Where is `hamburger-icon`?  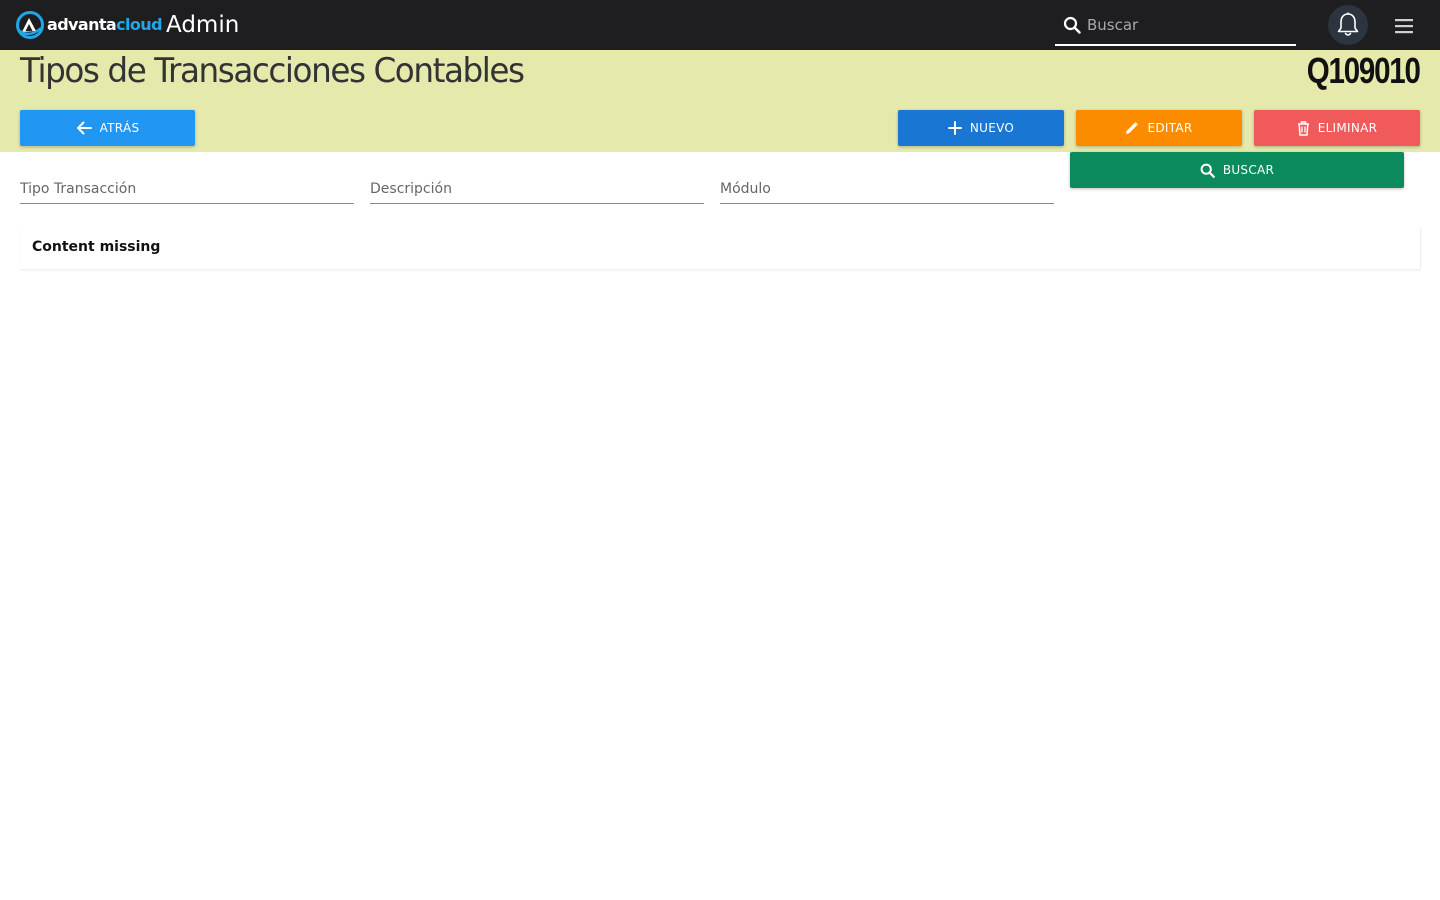 hamburger-icon is located at coordinates (1404, 26).